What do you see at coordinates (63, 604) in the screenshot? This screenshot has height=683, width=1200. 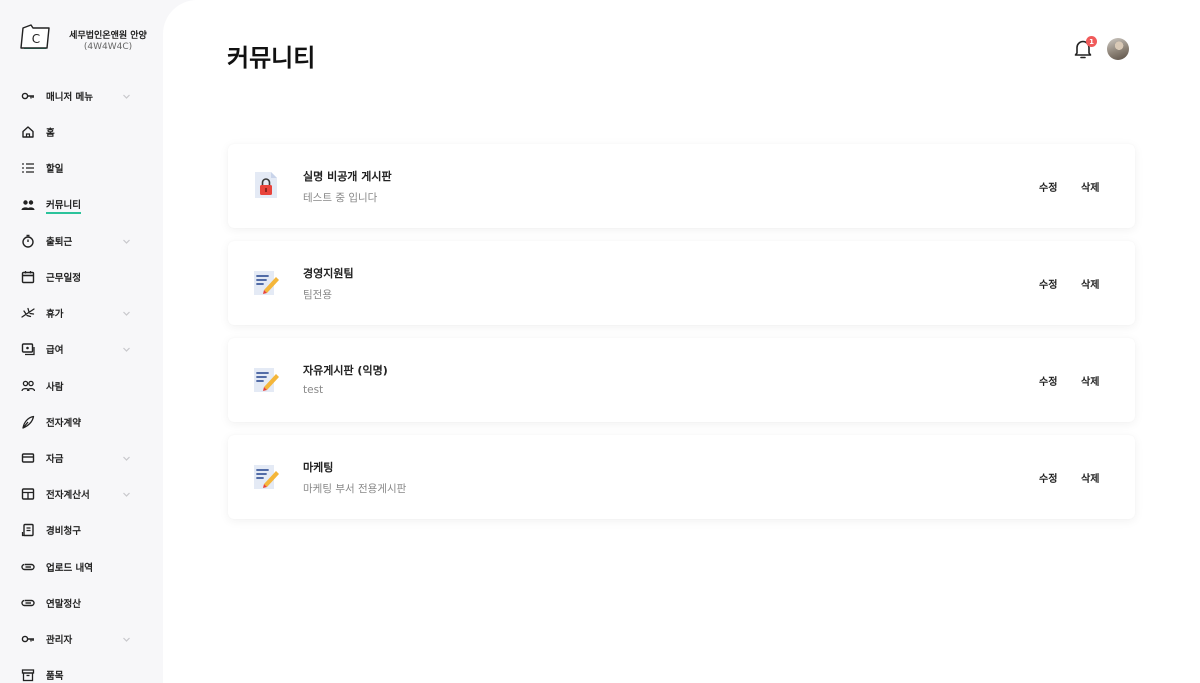 I see `sidebar-item-label: 연말정산` at bounding box center [63, 604].